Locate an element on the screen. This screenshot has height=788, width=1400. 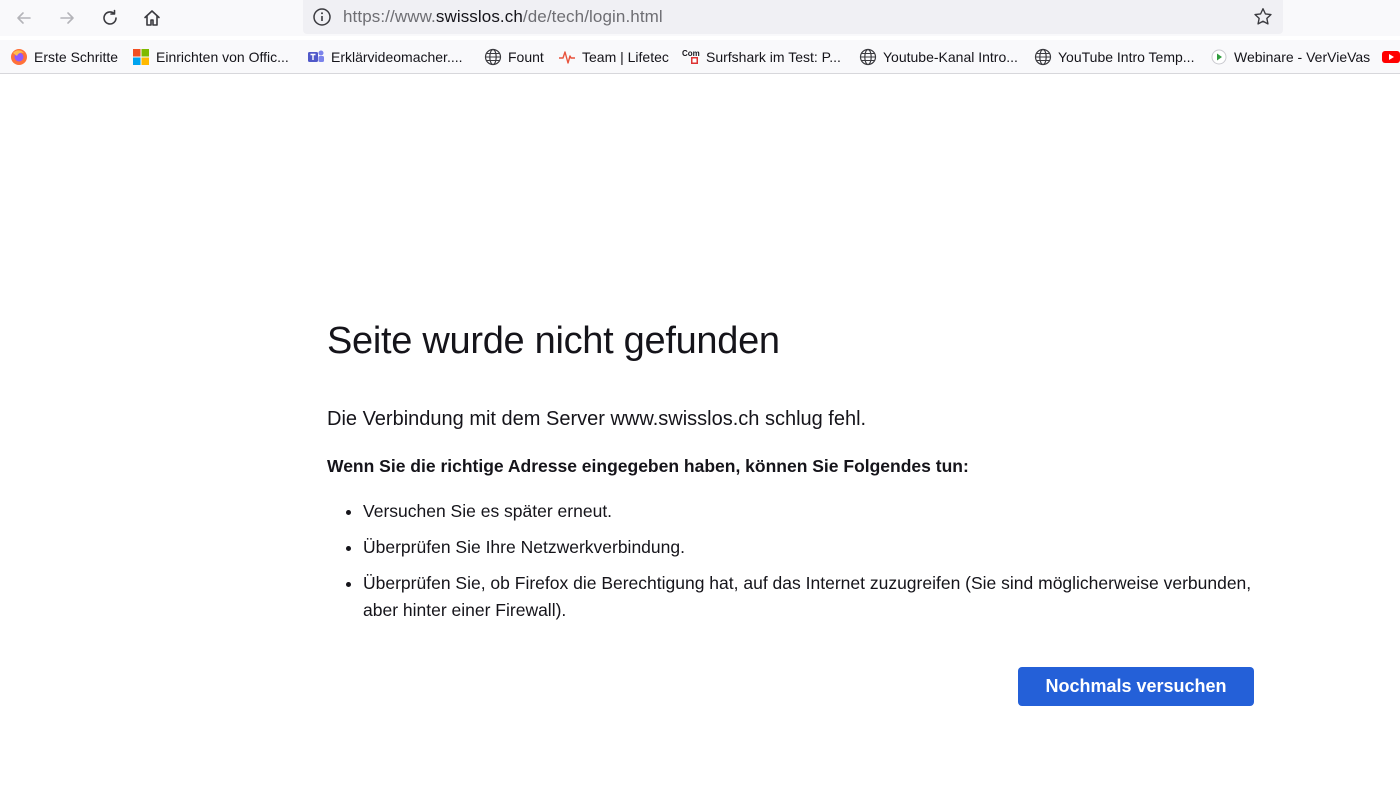
svg-text: Com is located at coordinates (691, 53).